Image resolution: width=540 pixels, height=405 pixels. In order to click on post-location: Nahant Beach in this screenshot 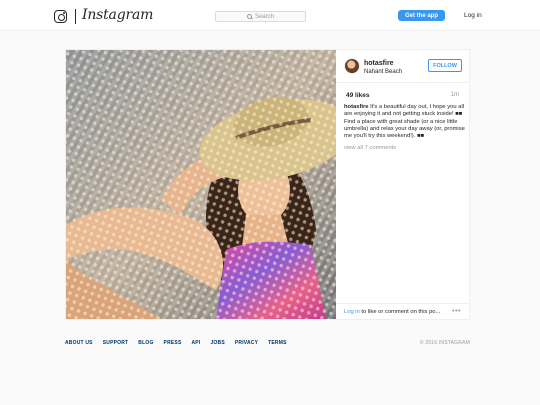, I will do `click(383, 72)`.